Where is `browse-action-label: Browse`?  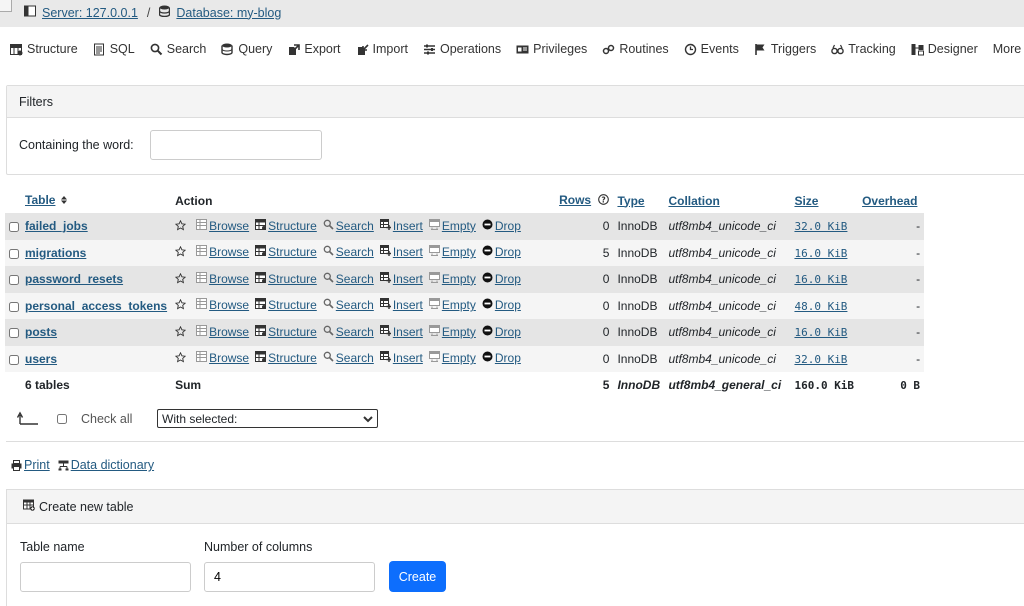 browse-action-label: Browse is located at coordinates (229, 358).